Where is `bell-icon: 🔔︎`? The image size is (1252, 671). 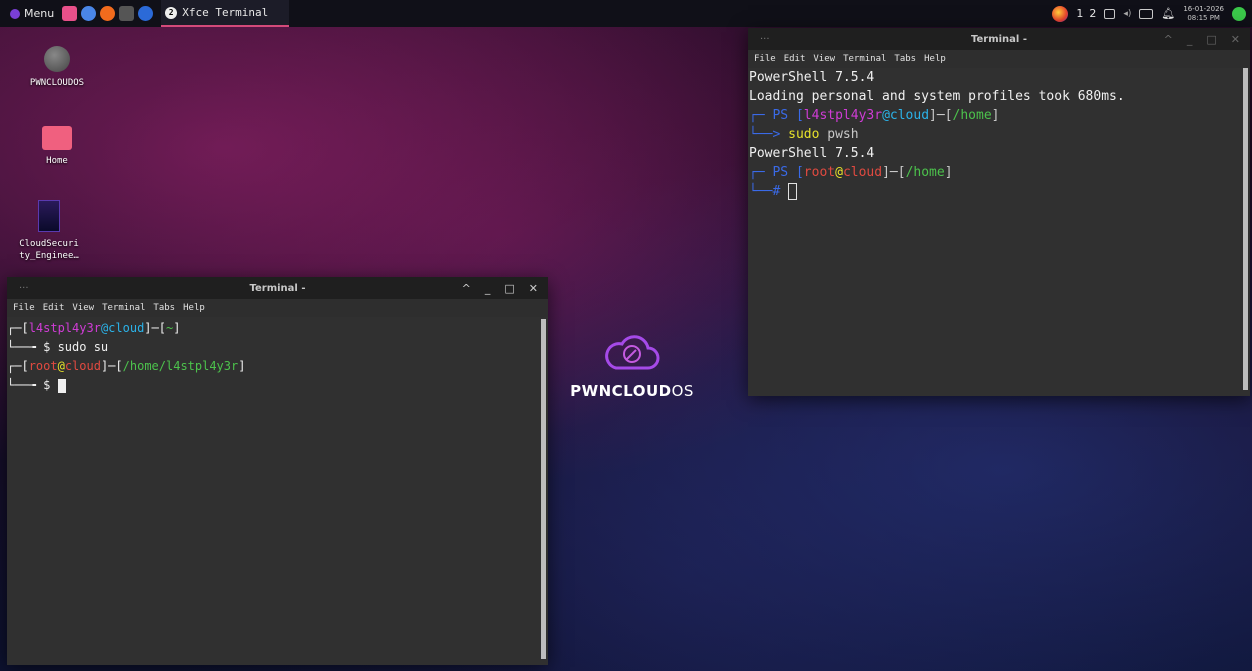
bell-icon: 🔔︎ is located at coordinates (1168, 13).